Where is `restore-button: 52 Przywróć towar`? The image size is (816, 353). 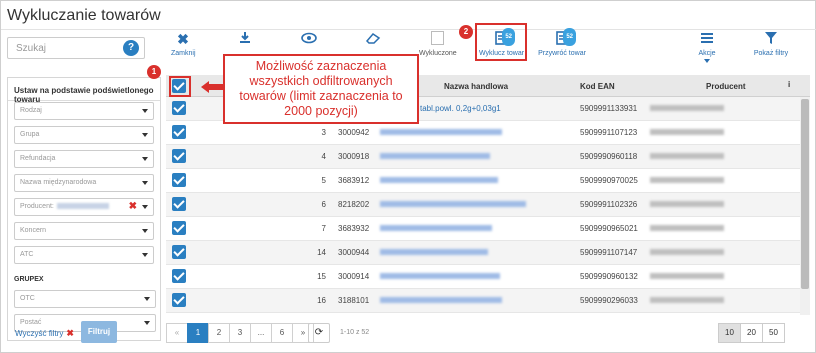 restore-button: 52 Przywróć towar is located at coordinates (562, 42).